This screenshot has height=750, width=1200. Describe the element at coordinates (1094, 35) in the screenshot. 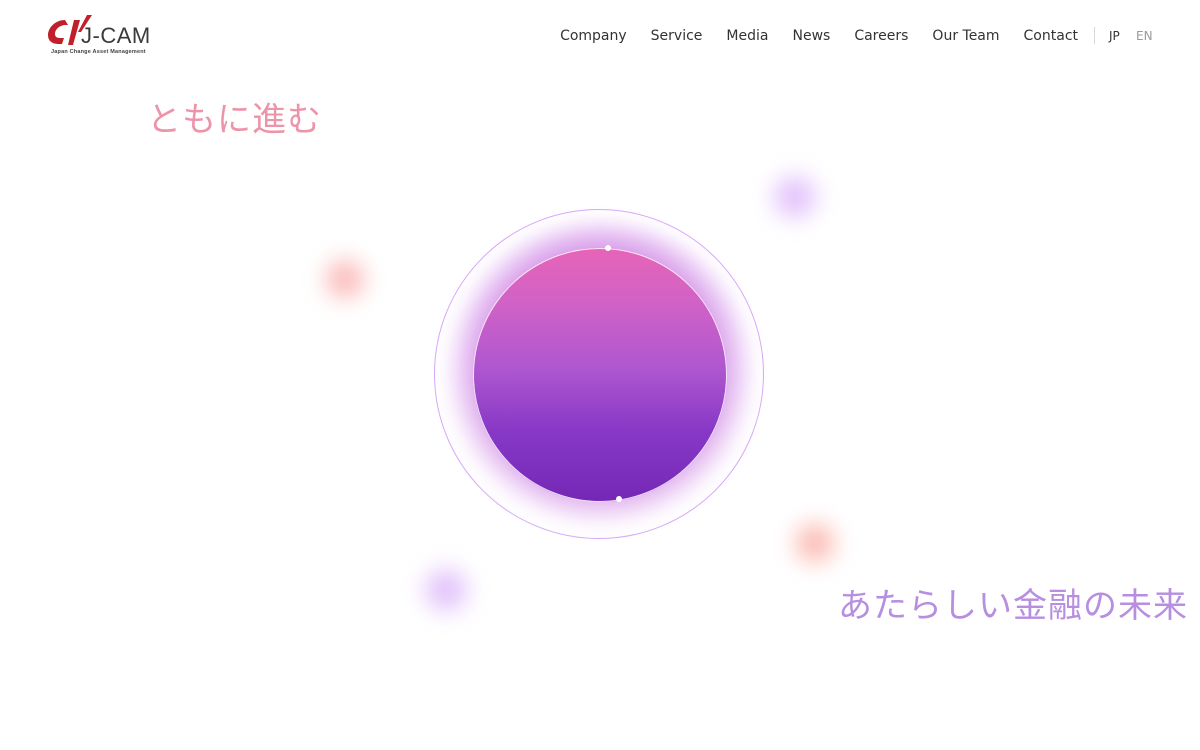

I see `language-divider` at that location.